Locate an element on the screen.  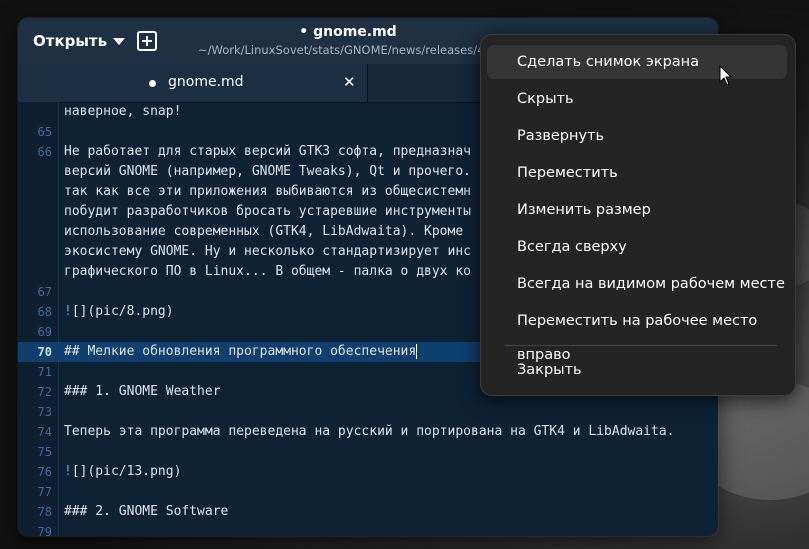
line-number: 75 is located at coordinates (44, 452).